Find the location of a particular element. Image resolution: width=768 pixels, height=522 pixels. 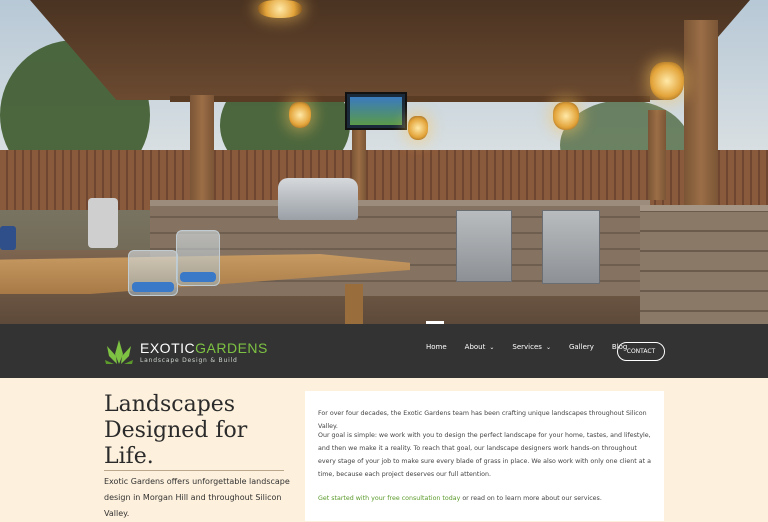

leaf-logo-icon is located at coordinates (119, 352).